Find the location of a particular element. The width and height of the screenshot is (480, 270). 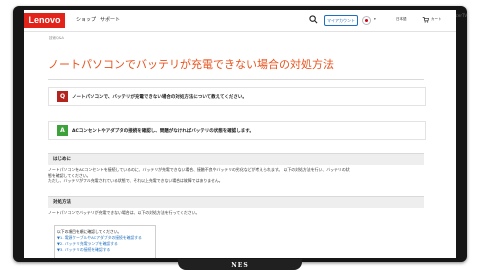

method-heading: 対処方法 is located at coordinates (236, 202).